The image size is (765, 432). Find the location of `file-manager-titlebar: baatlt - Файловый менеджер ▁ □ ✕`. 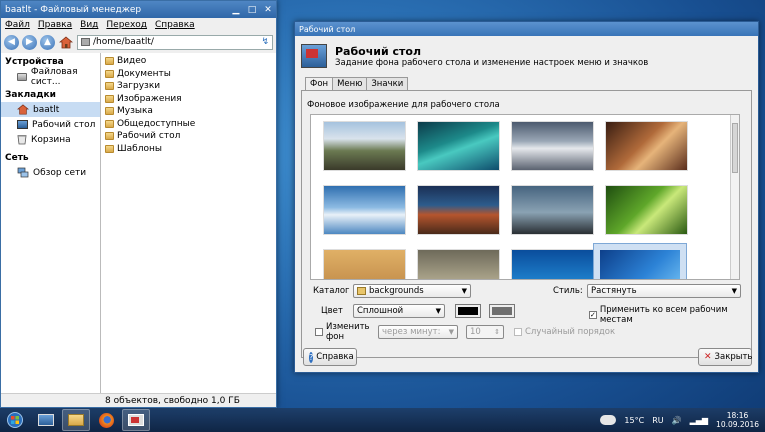

file-manager-titlebar: baatlt - Файловый менеджер ▁ □ ✕ is located at coordinates (138, 9).